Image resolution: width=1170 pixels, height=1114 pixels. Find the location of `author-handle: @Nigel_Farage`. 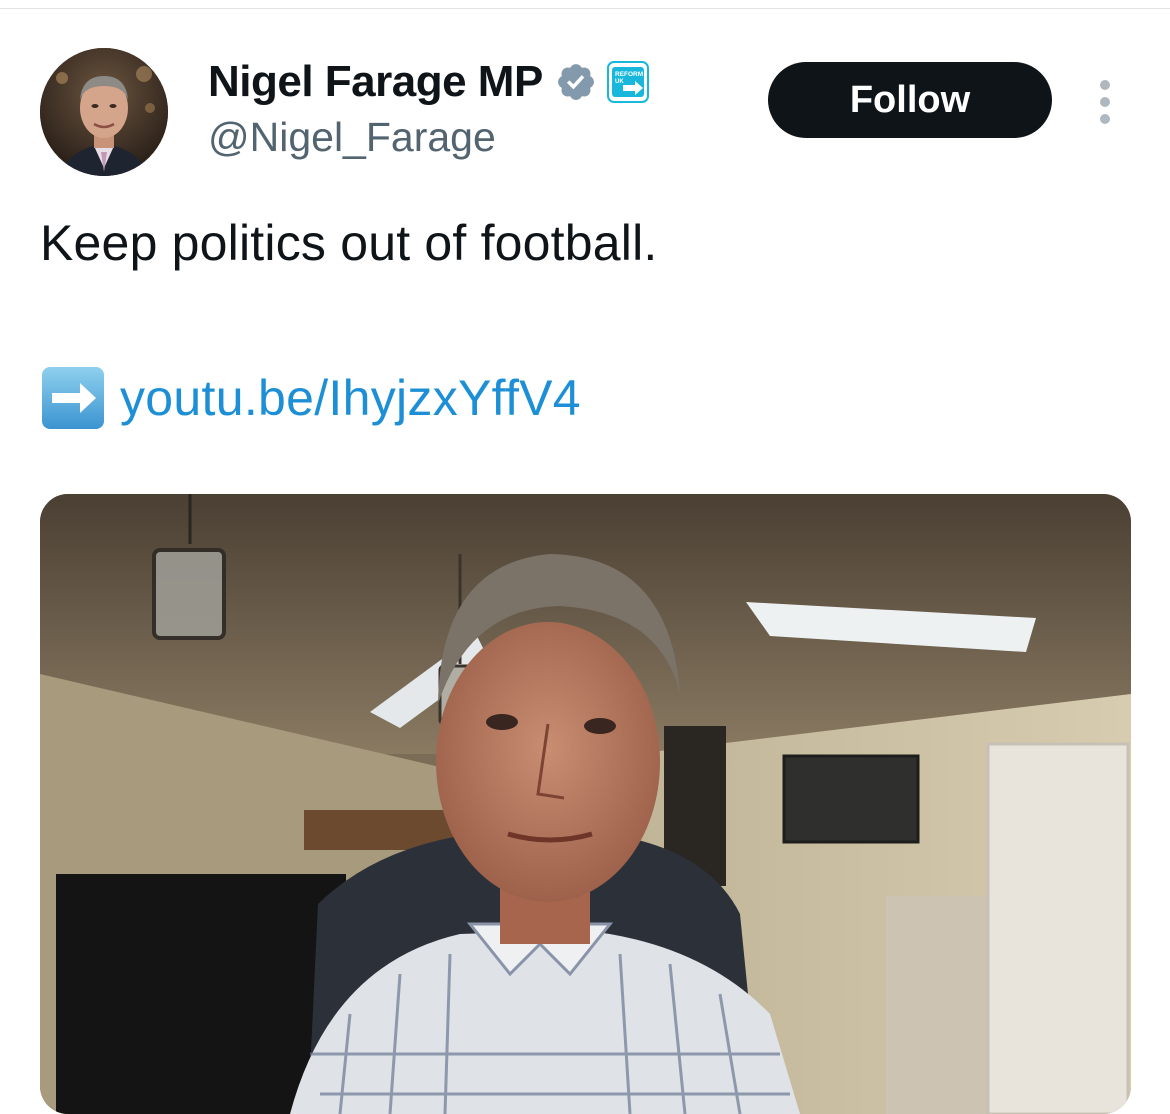

author-handle: @Nigel_Farage is located at coordinates (352, 137).